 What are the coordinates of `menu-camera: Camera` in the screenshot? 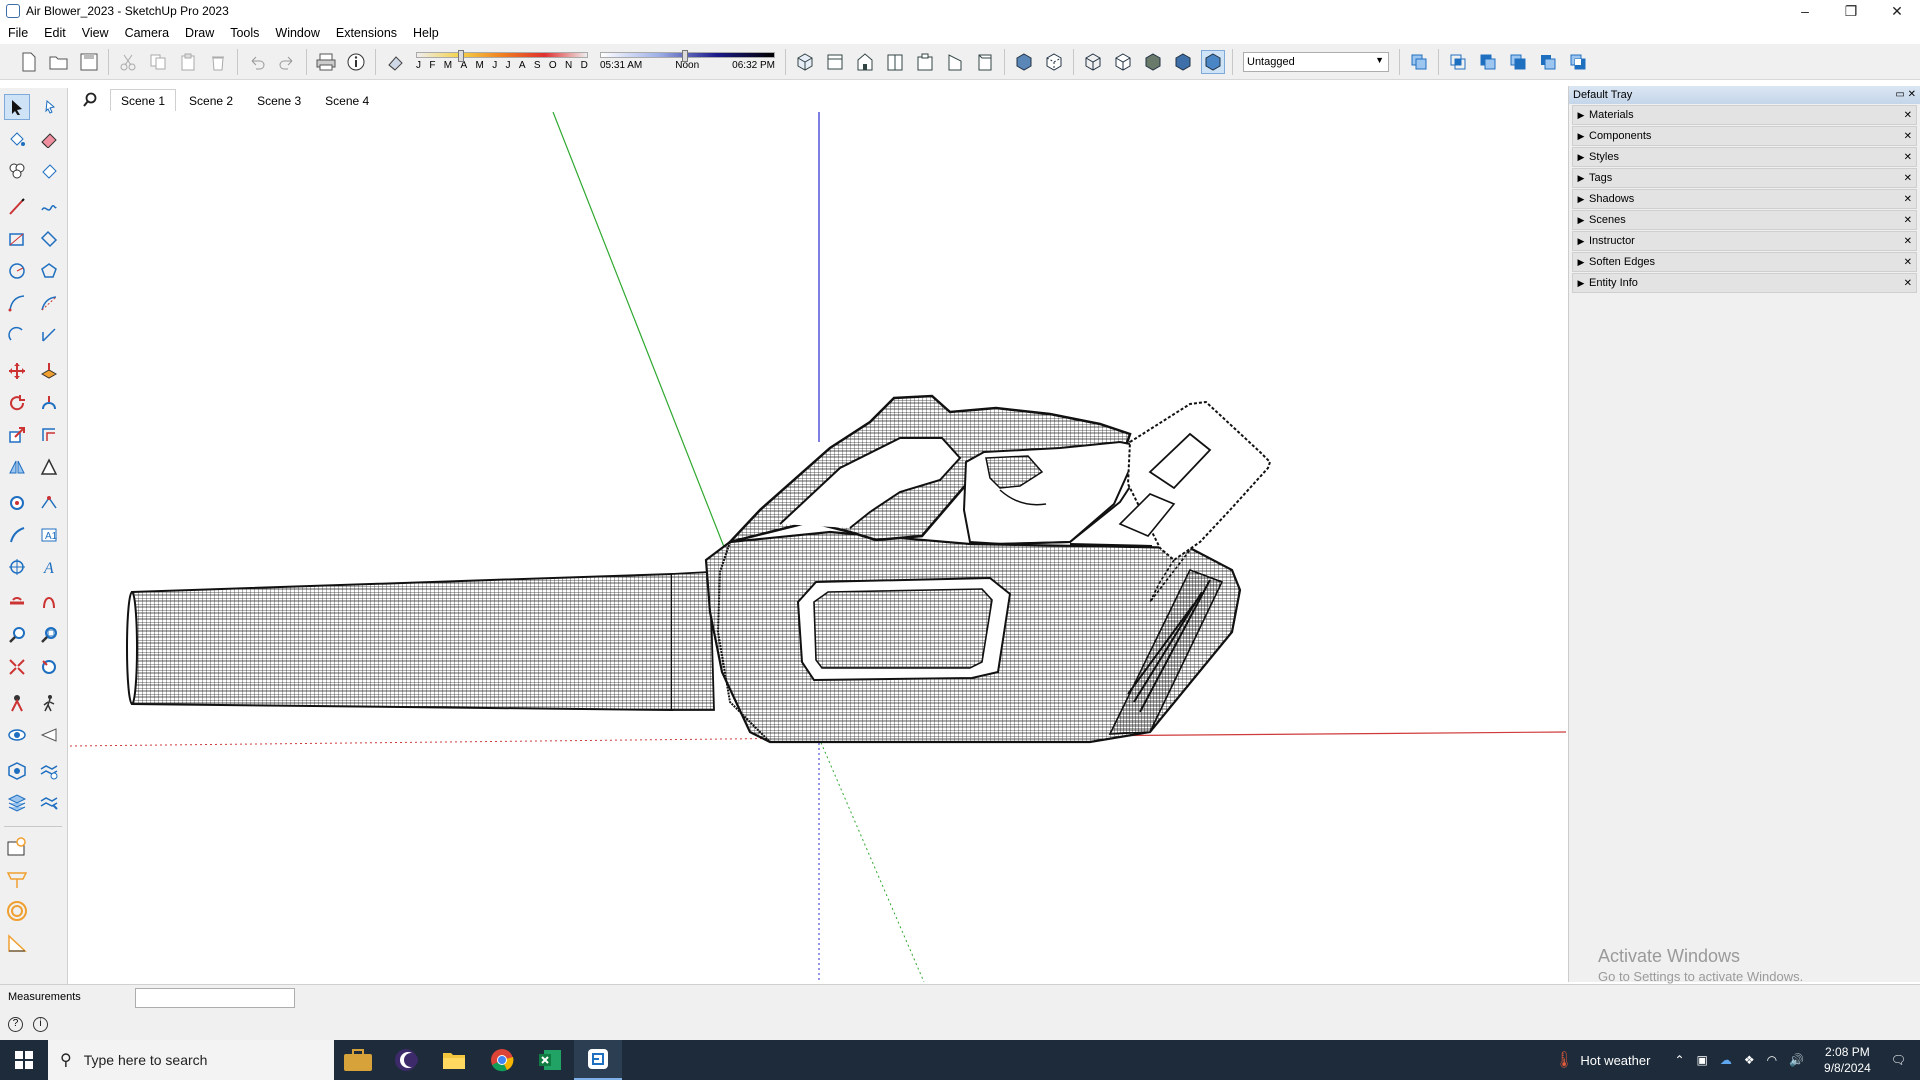 It's located at (147, 33).